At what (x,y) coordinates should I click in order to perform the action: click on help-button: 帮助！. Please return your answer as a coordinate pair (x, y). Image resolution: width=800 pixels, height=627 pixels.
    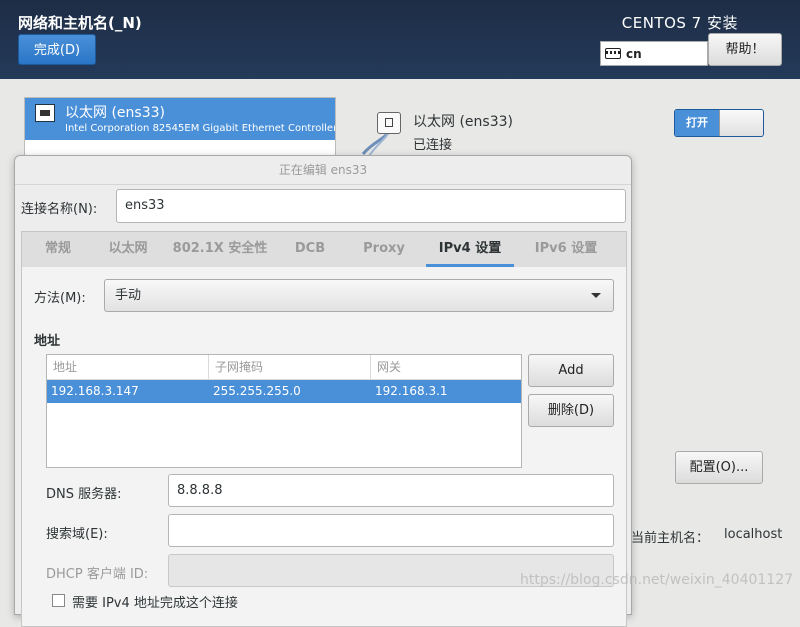
    Looking at the image, I should click on (745, 49).